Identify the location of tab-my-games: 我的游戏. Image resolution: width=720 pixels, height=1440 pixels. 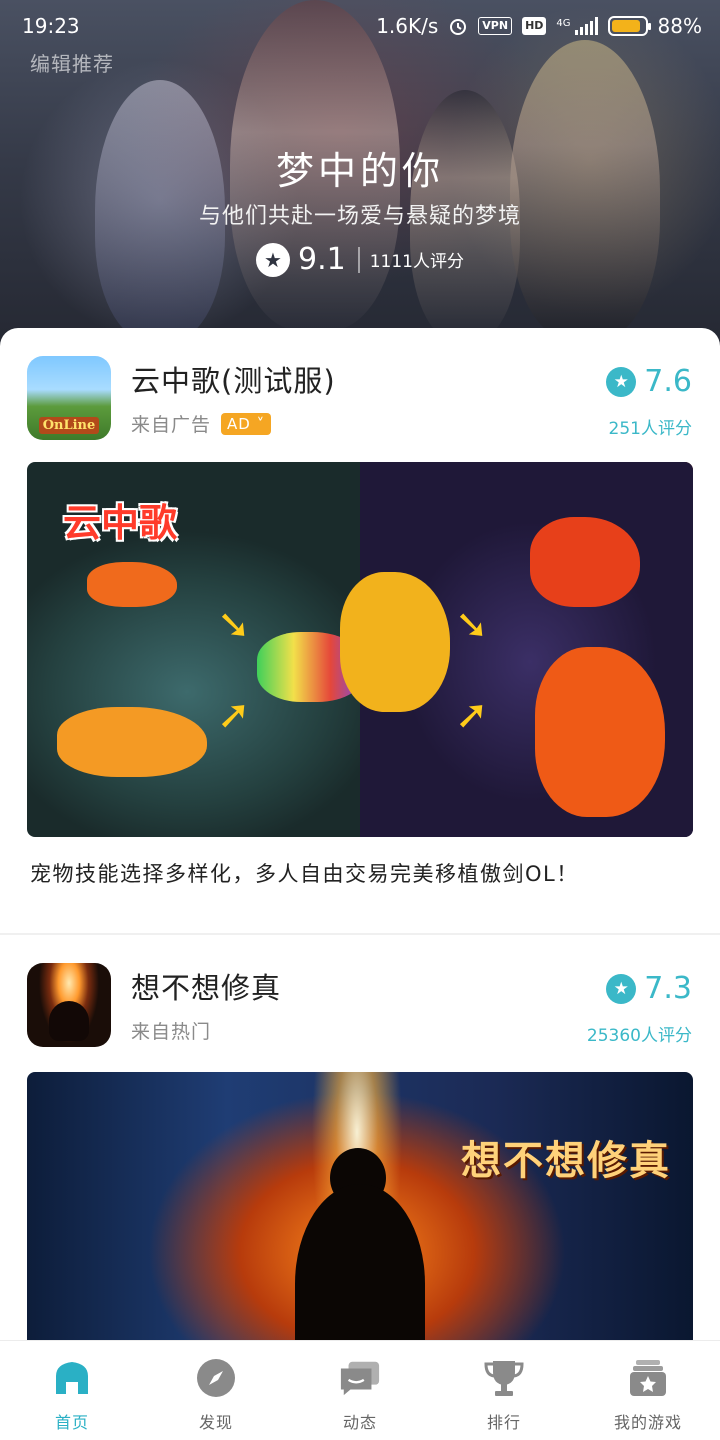
(648, 1390).